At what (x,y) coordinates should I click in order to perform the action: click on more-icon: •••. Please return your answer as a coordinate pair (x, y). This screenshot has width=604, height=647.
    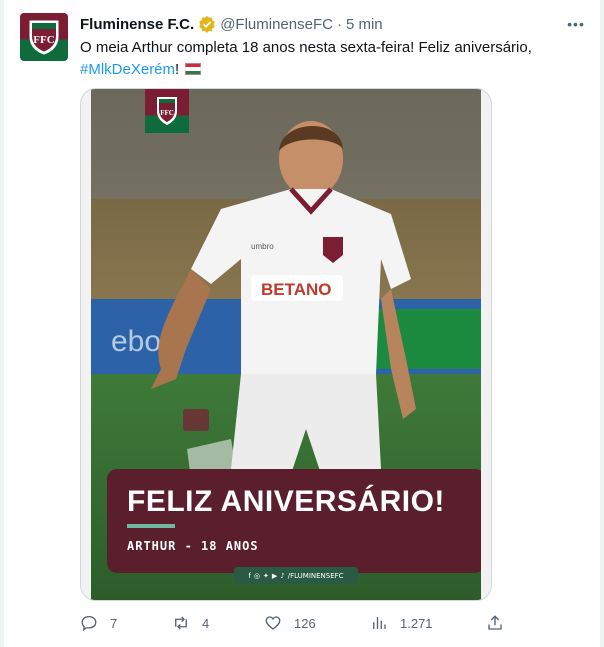
    Looking at the image, I should click on (576, 24).